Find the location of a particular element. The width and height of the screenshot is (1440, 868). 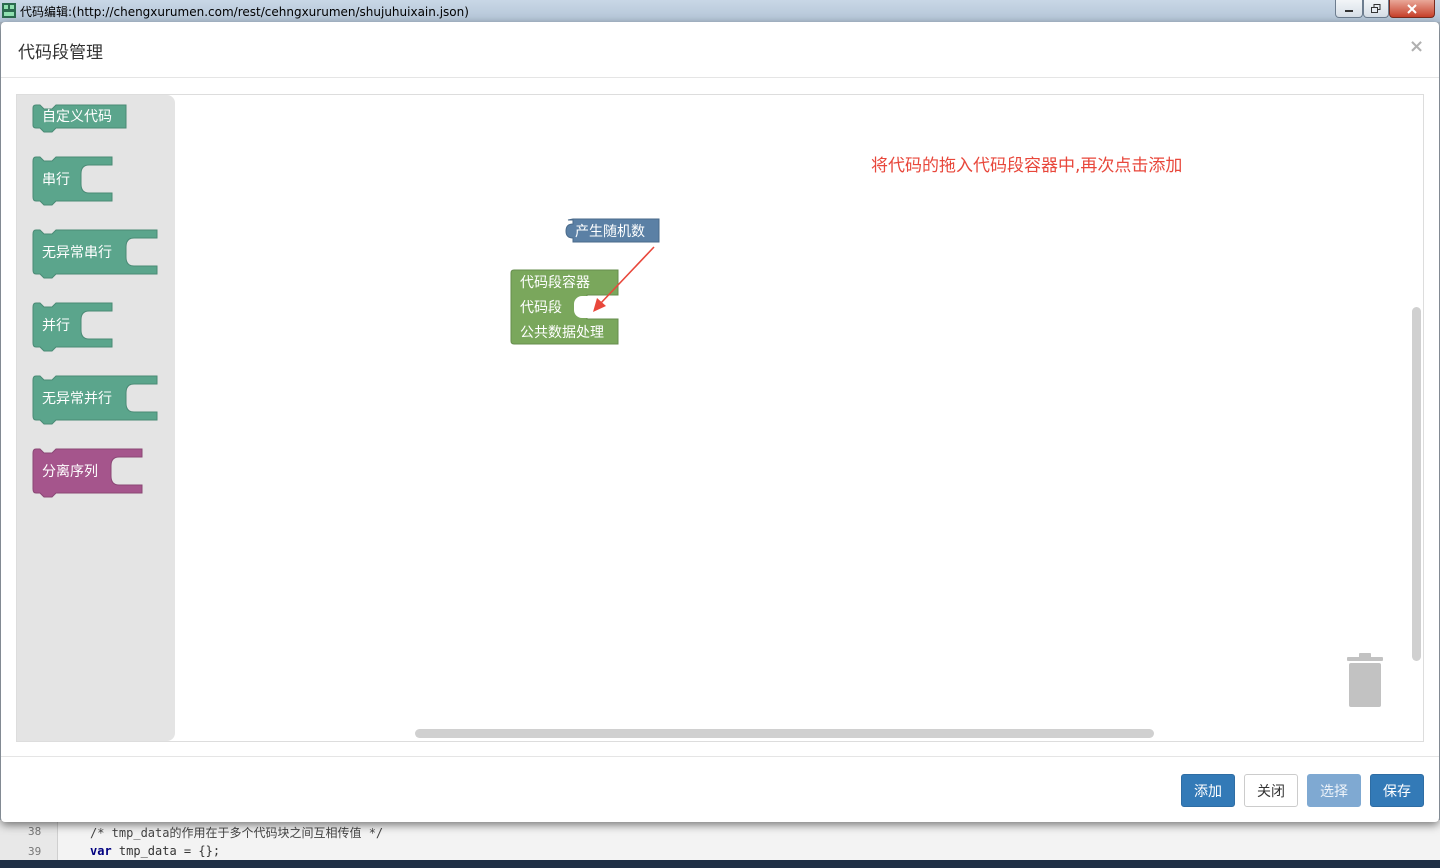

toolbox-block-safe-parallel: 无异常并行 is located at coordinates (95, 400).